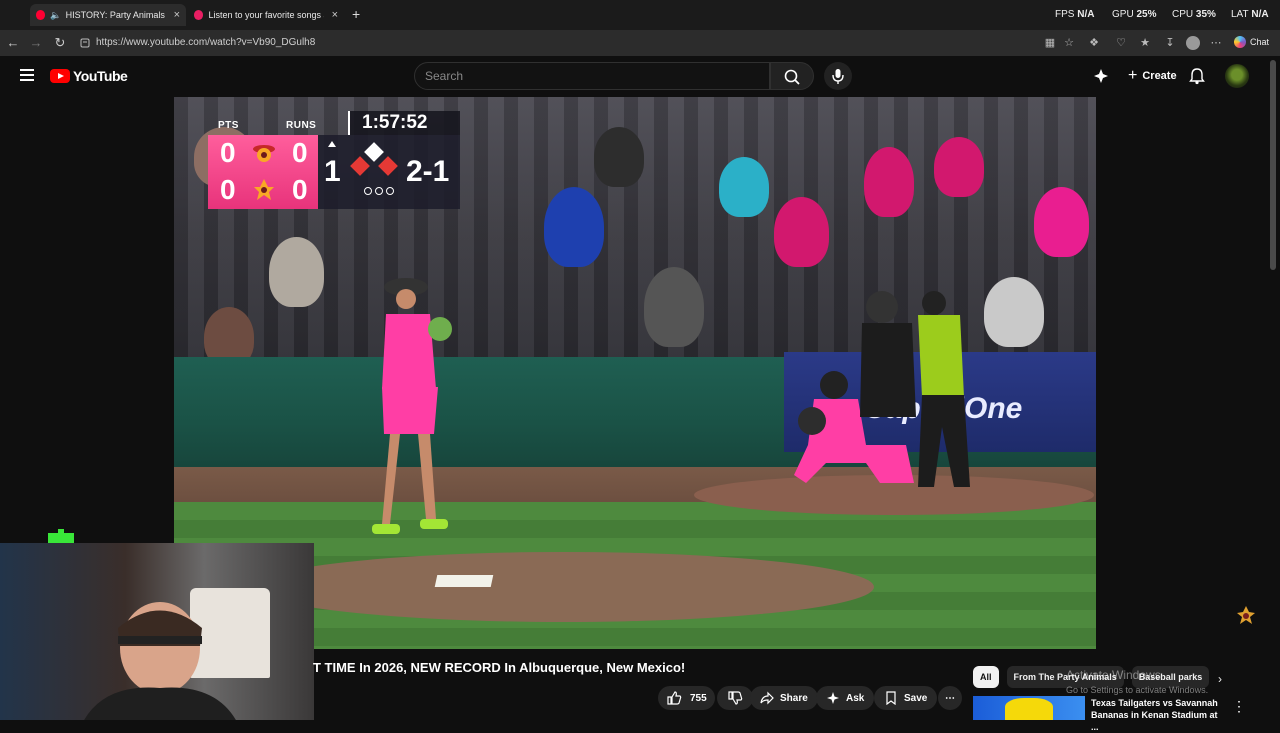  Describe the element at coordinates (157, 631) in the screenshot. I see `webcam-overlay` at that location.